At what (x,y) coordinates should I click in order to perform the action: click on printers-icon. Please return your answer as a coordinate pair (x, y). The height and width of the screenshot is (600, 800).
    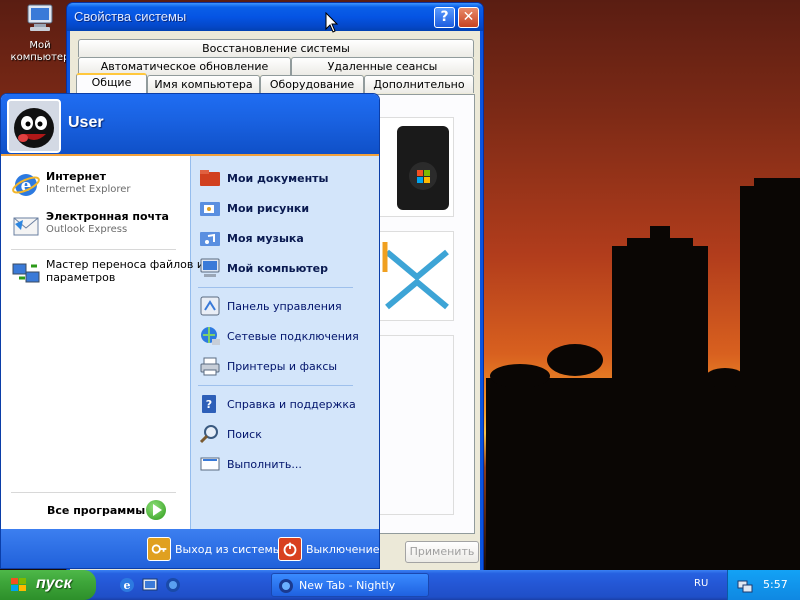
    Looking at the image, I should click on (210, 366).